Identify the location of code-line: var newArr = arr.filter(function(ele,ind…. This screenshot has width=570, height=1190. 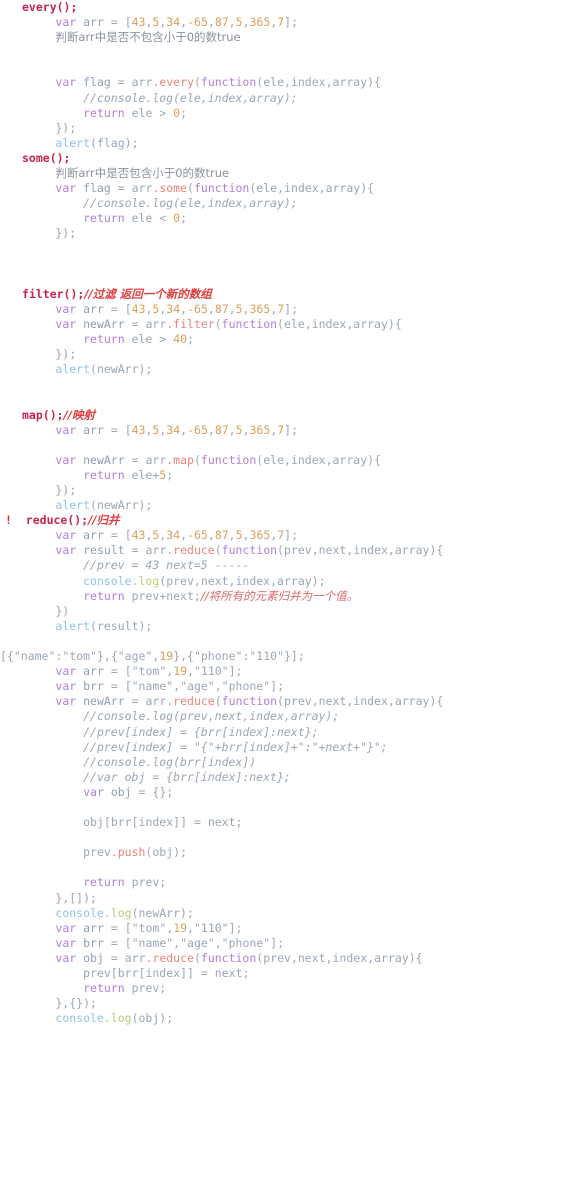
(228, 323).